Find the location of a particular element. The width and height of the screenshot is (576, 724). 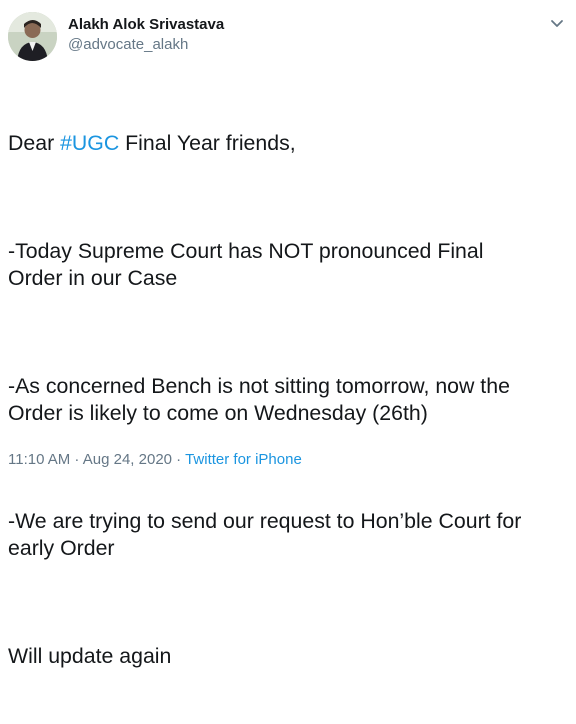

tweet-greeting: Dear #UGC Final Year friends, is located at coordinates (291, 143).